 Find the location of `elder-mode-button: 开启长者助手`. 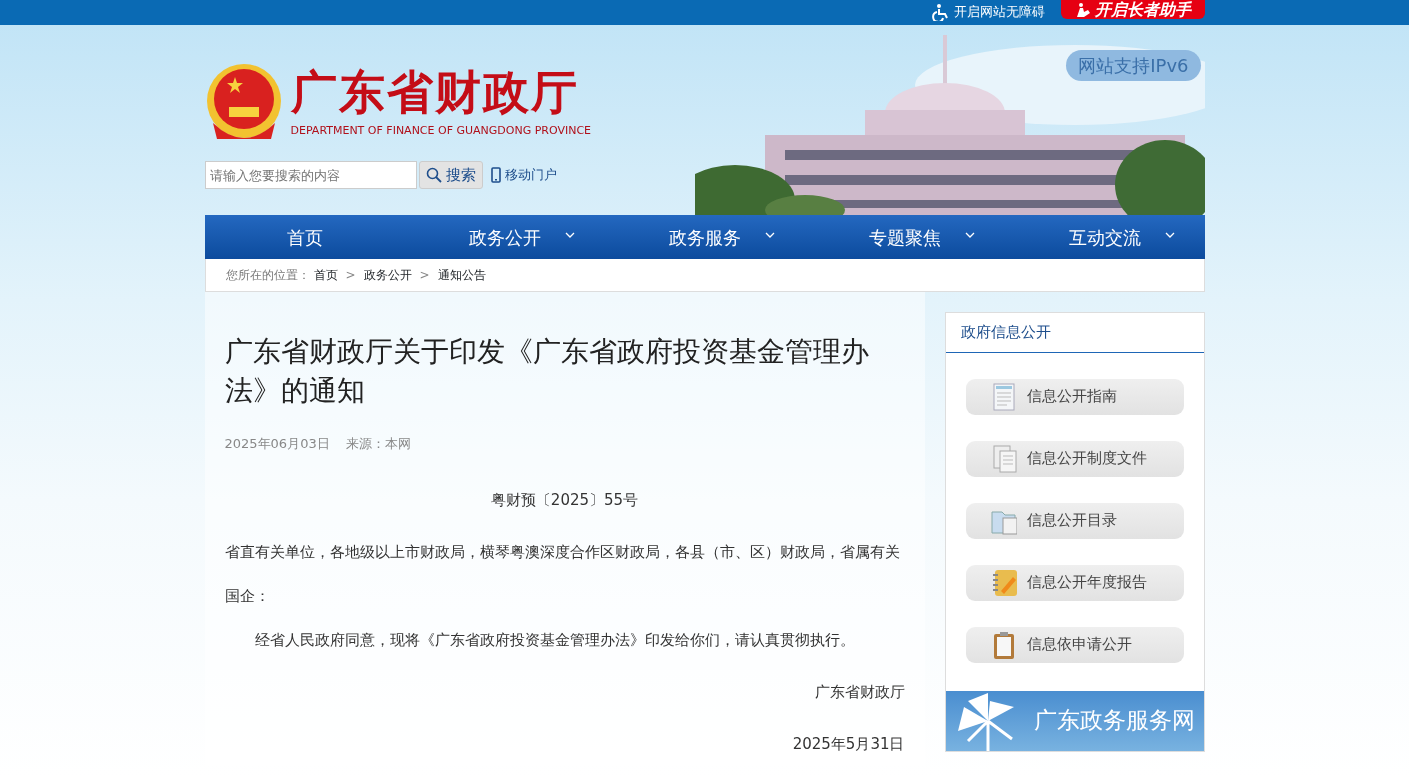

elder-mode-button: 开启长者助手 is located at coordinates (1132, 9).